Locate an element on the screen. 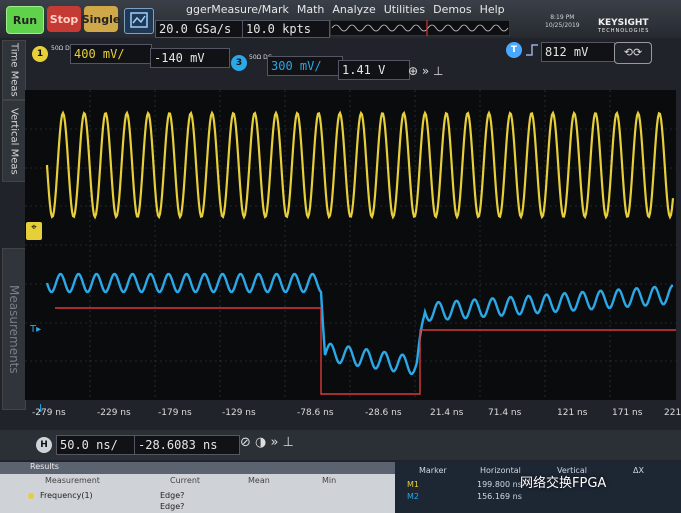  timebase-scale: 50.0 ns/ is located at coordinates (96, 445).